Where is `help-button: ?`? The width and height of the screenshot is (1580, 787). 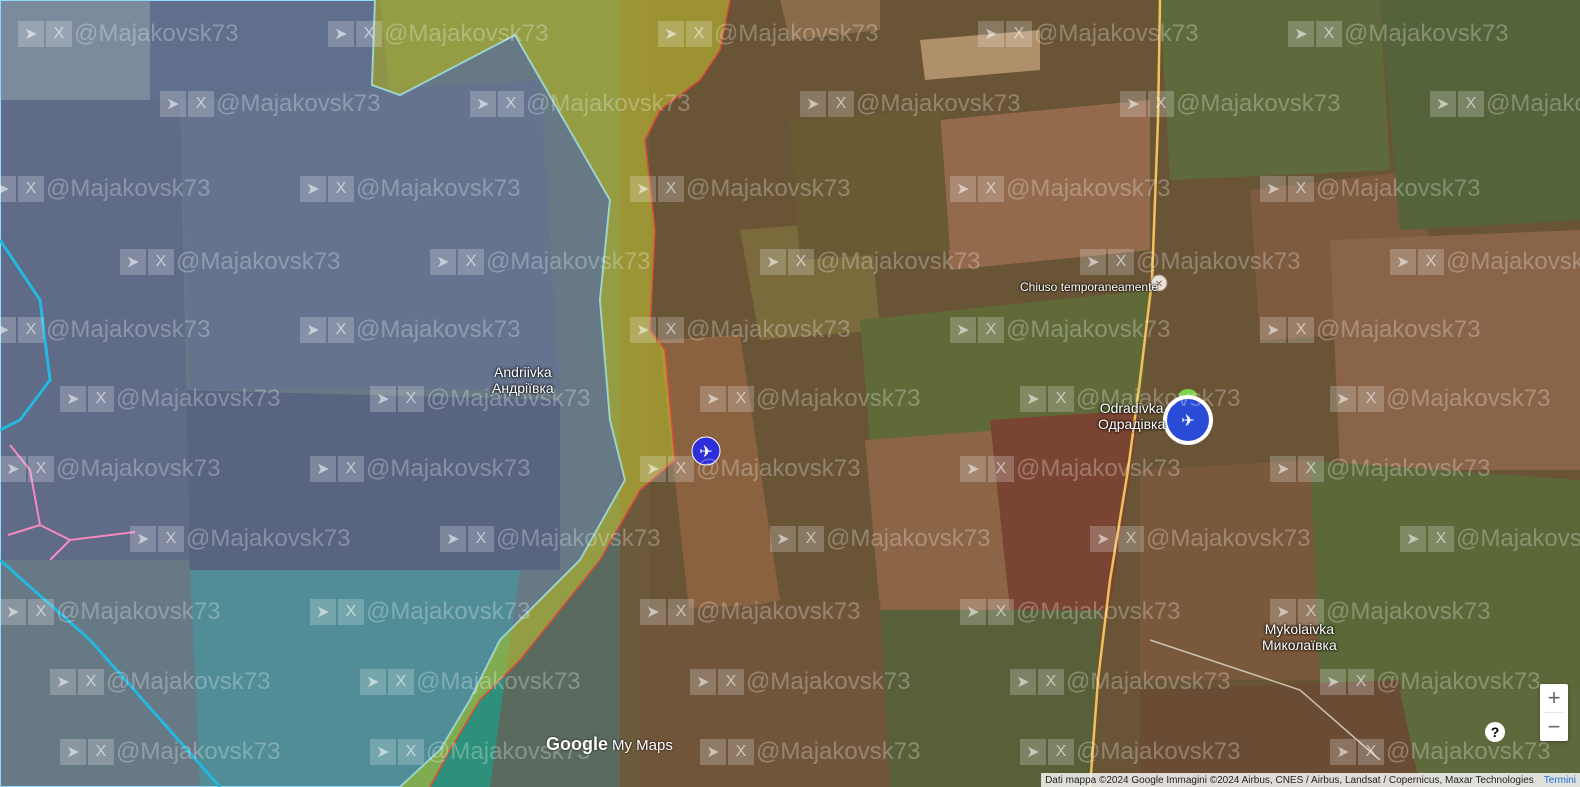 help-button: ? is located at coordinates (1495, 732).